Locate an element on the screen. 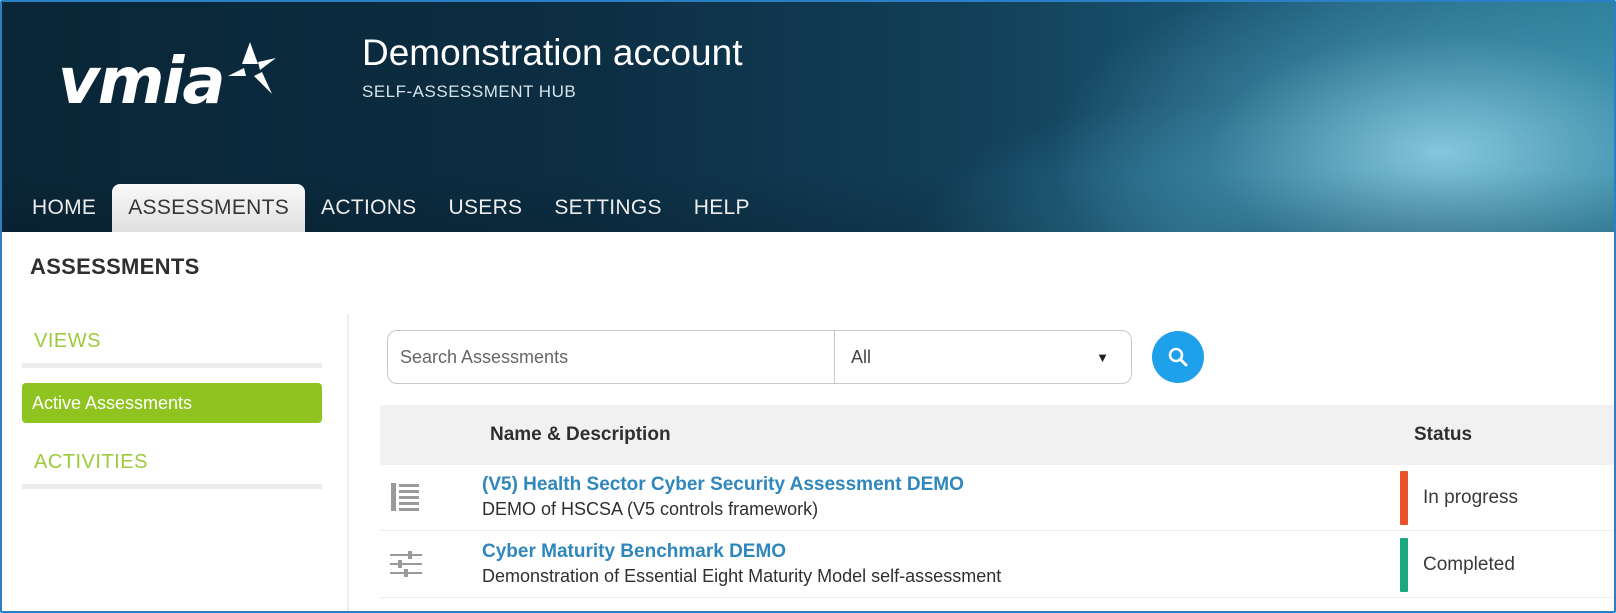 The height and width of the screenshot is (613, 1616). sidebar-divider is located at coordinates (348, 462).